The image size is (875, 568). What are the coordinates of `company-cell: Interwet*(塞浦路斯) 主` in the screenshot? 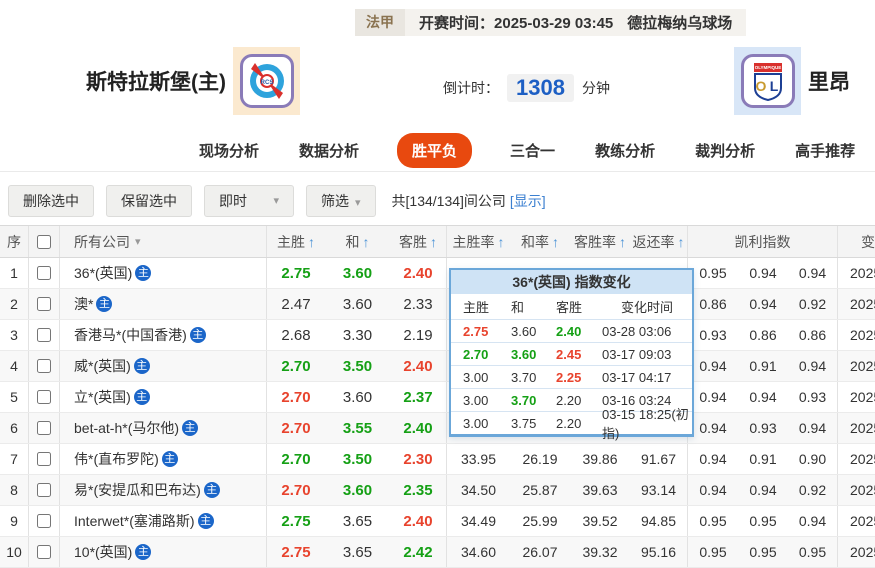 It's located at (163, 521).